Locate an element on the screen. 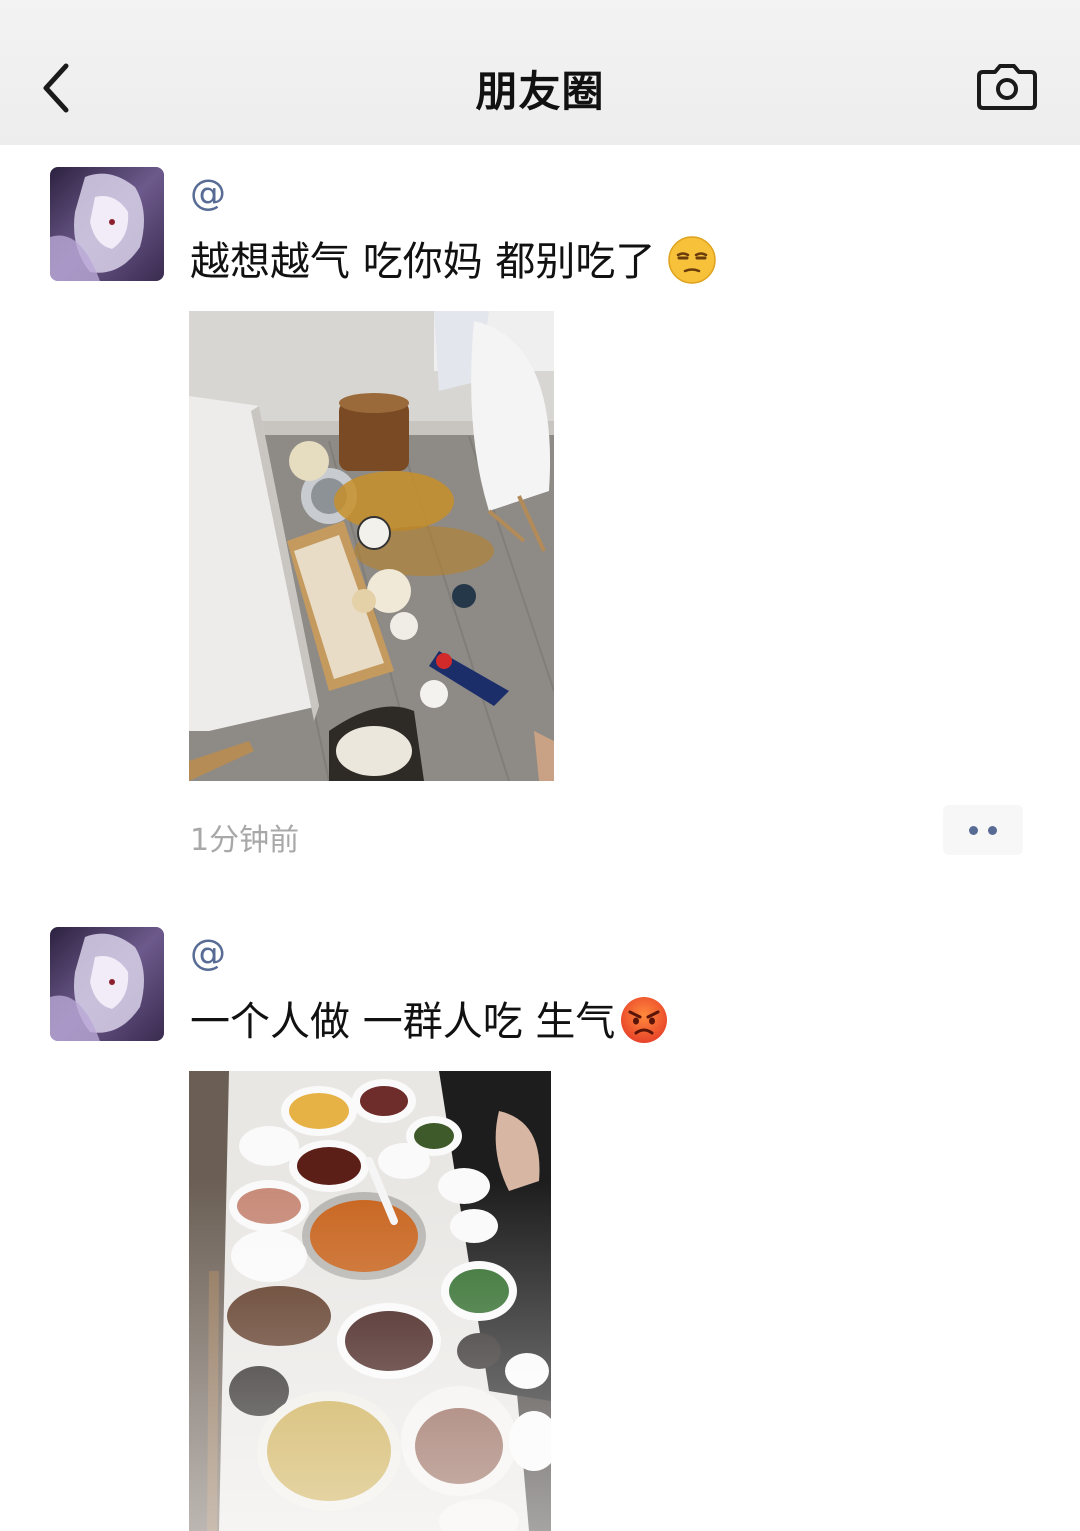 Image resolution: width=1080 pixels, height=1531 pixels. top-nav-bar: 朋友圈 is located at coordinates (540, 72).